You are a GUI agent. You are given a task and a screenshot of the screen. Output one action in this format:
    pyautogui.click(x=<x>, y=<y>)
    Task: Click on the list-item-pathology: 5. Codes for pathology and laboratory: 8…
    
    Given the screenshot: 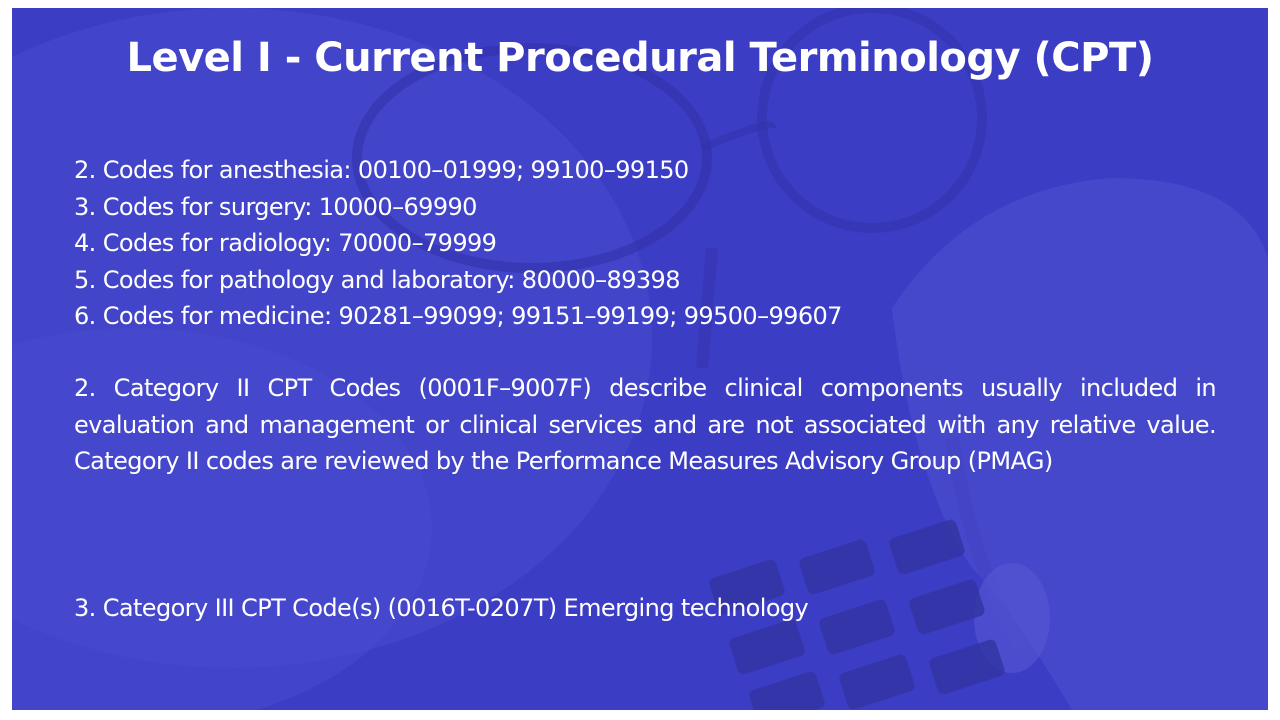 What is the action you would take?
    pyautogui.click(x=377, y=279)
    